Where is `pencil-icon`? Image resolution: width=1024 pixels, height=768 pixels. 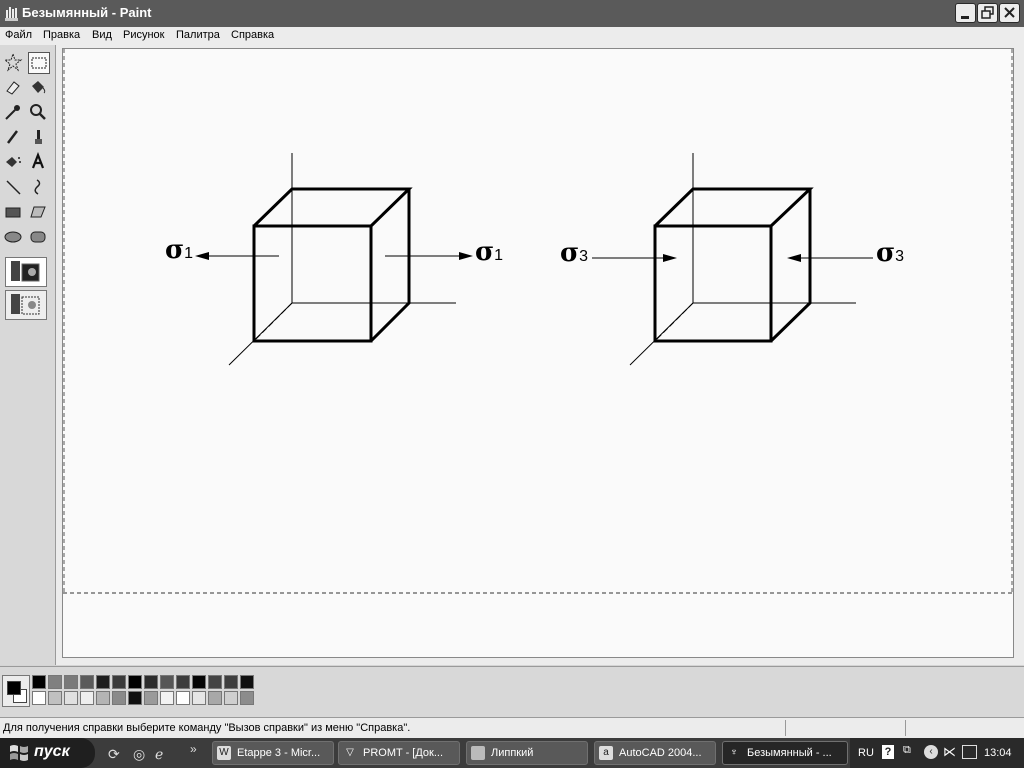 pencil-icon is located at coordinates (12, 137).